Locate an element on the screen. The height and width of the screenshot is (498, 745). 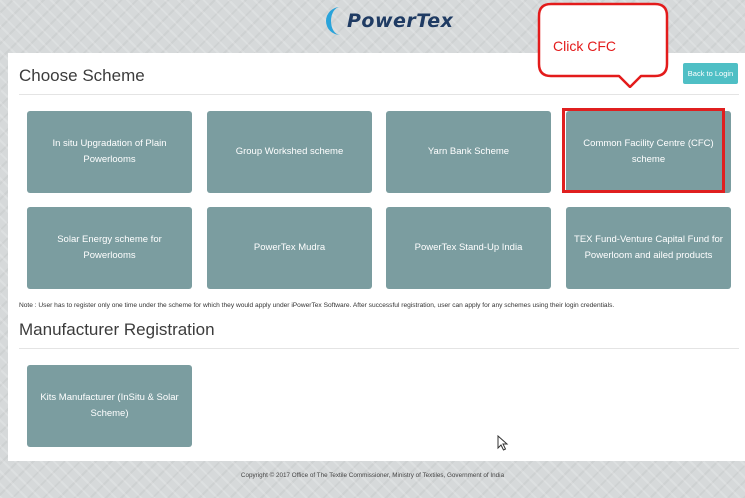
scheme-tile-insitu-upgradation: In situ Upgradation of Plain Powerlooms is located at coordinates (109, 152).